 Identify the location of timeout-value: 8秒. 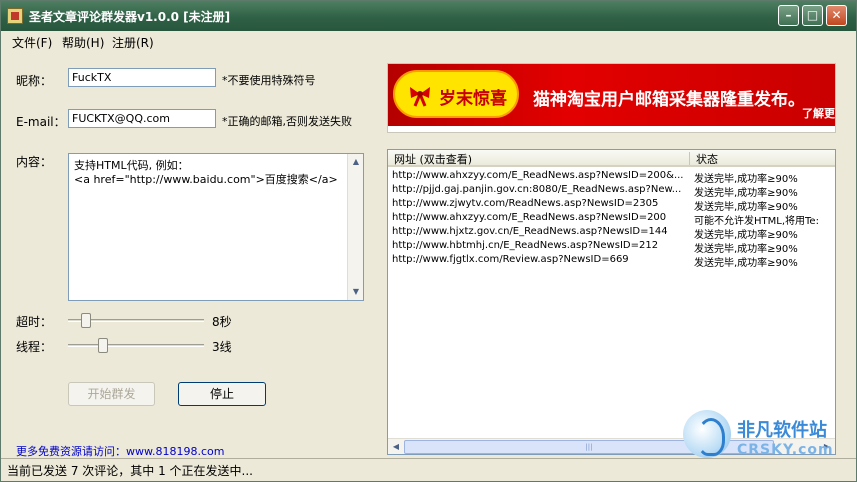
(222, 322).